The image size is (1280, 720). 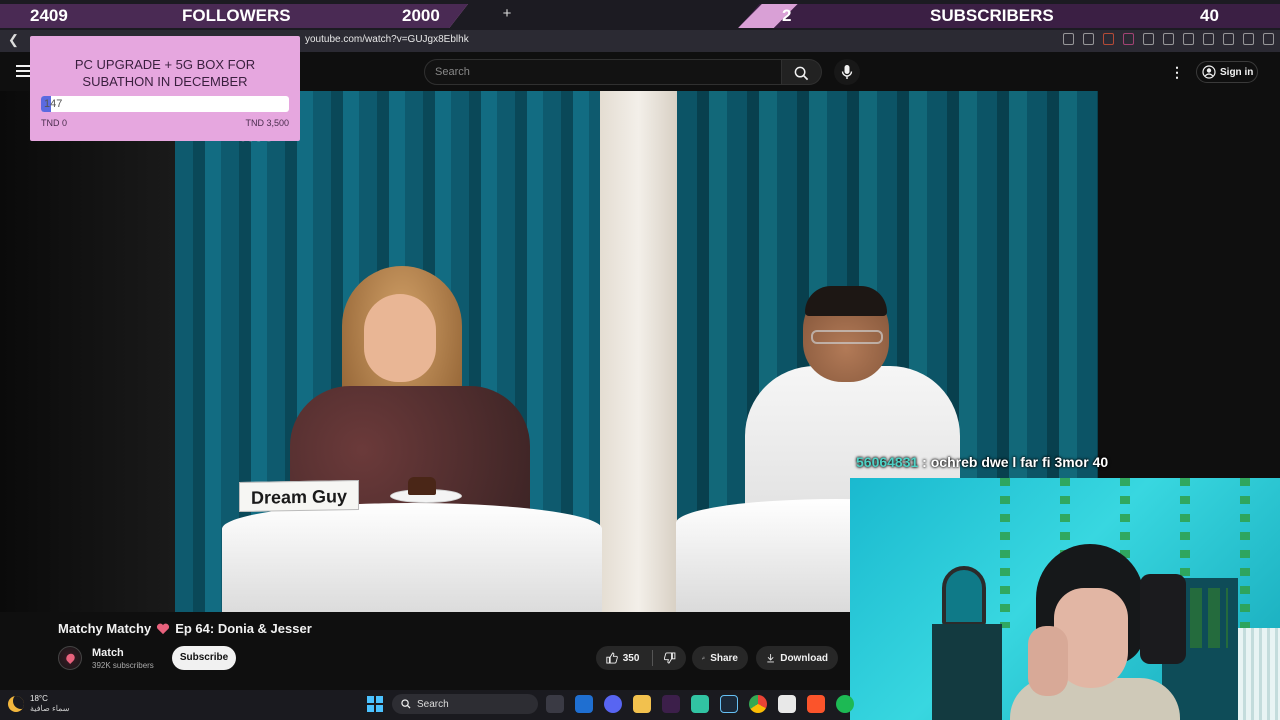 I want to click on cast-icon, so click(x=1068, y=39).